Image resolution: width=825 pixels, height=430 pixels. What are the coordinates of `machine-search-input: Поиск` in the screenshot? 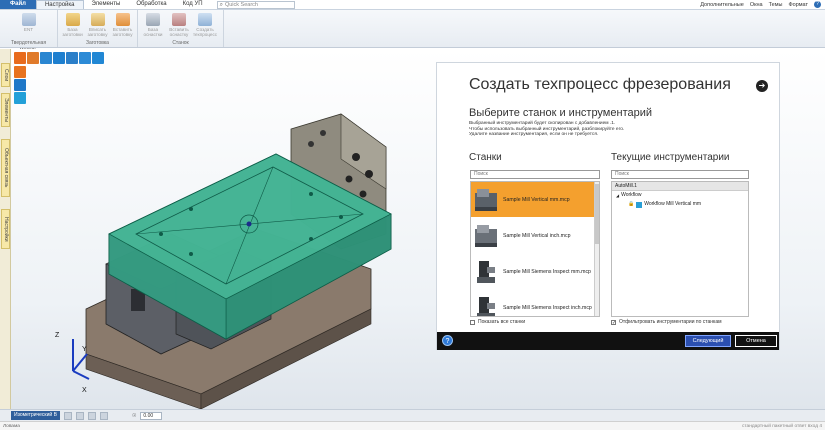 It's located at (535, 174).